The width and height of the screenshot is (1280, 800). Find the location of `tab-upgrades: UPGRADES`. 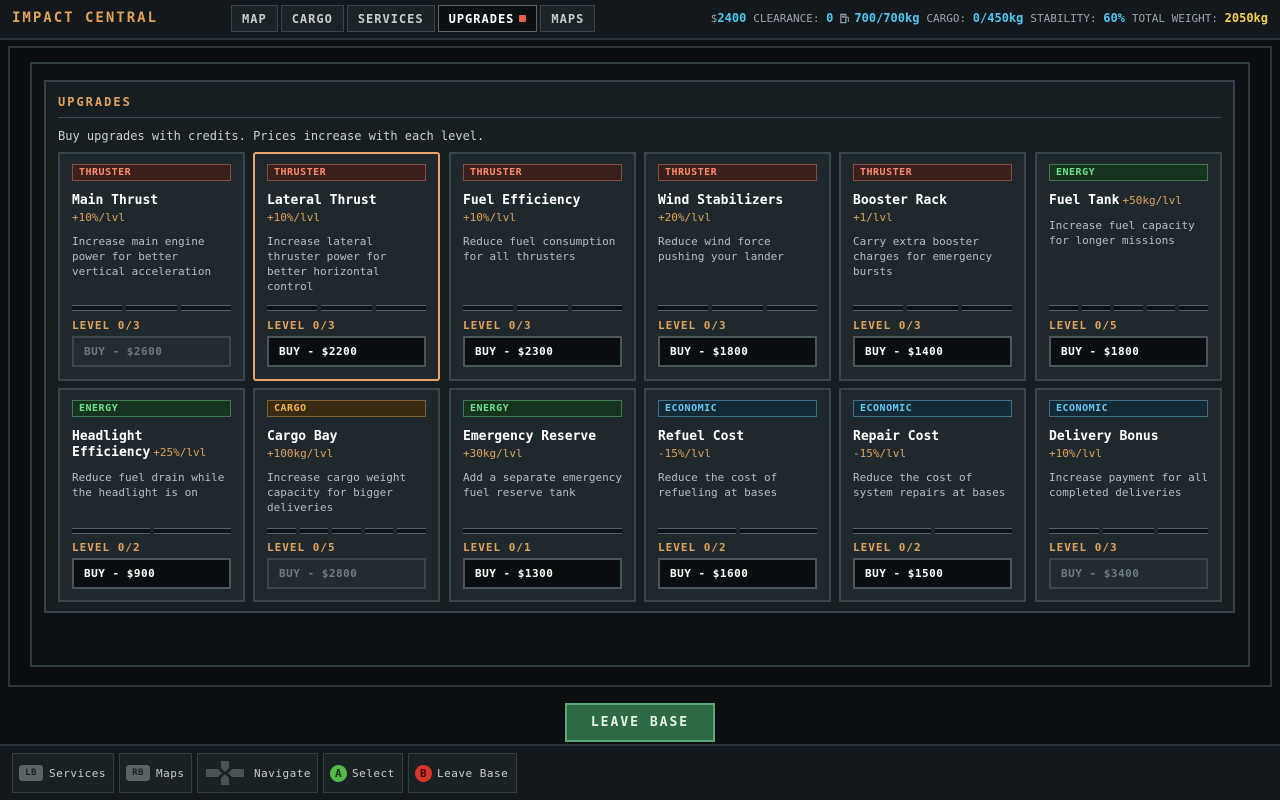

tab-upgrades: UPGRADES is located at coordinates (487, 18).